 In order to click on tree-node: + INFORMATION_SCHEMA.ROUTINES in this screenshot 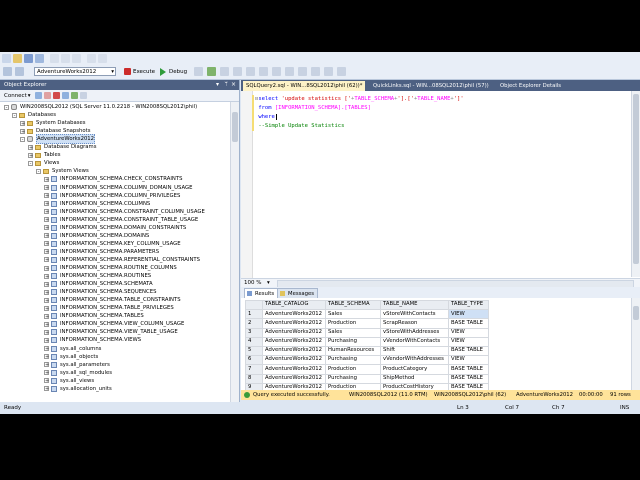, I will do `click(97, 276)`.